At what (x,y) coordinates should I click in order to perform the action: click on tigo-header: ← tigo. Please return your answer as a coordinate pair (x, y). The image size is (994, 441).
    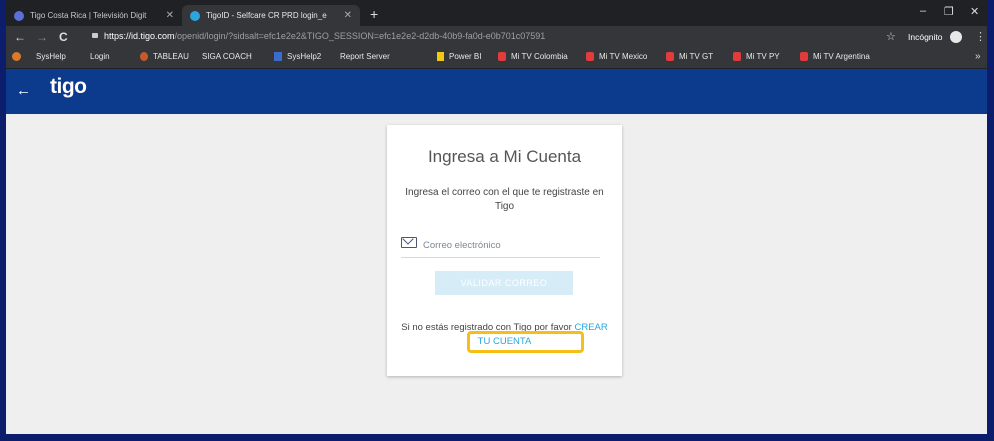
    Looking at the image, I should click on (496, 91).